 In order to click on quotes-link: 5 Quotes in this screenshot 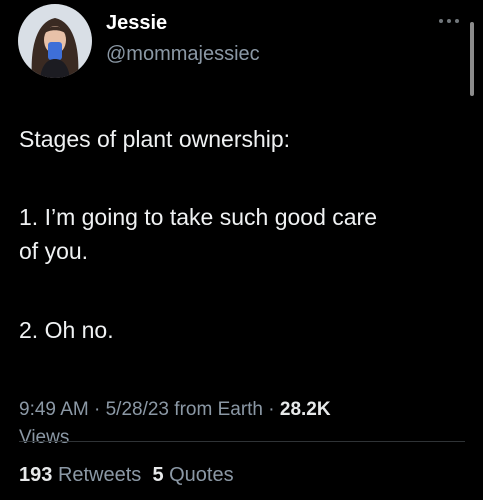, I will do `click(192, 475)`.